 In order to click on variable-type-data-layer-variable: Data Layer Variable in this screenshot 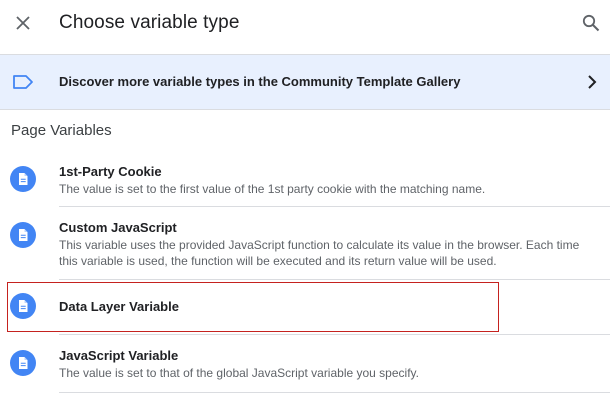, I will do `click(305, 306)`.